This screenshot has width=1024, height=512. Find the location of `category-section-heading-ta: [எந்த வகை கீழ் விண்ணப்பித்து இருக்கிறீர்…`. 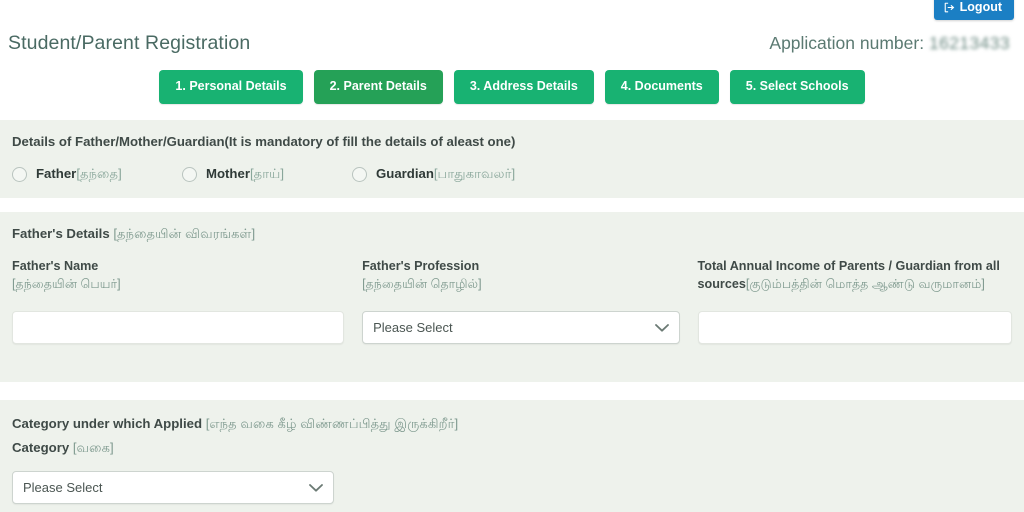

category-section-heading-ta: [எந்த வகை கீழ் விண்ணப்பித்து இருக்கிறீர்… is located at coordinates (332, 423).